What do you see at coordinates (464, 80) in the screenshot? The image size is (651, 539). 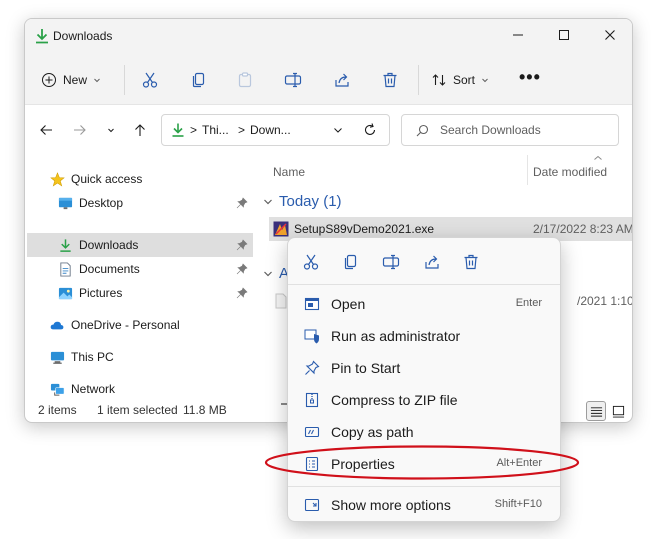 I see `sort-button-label: Sort` at bounding box center [464, 80].